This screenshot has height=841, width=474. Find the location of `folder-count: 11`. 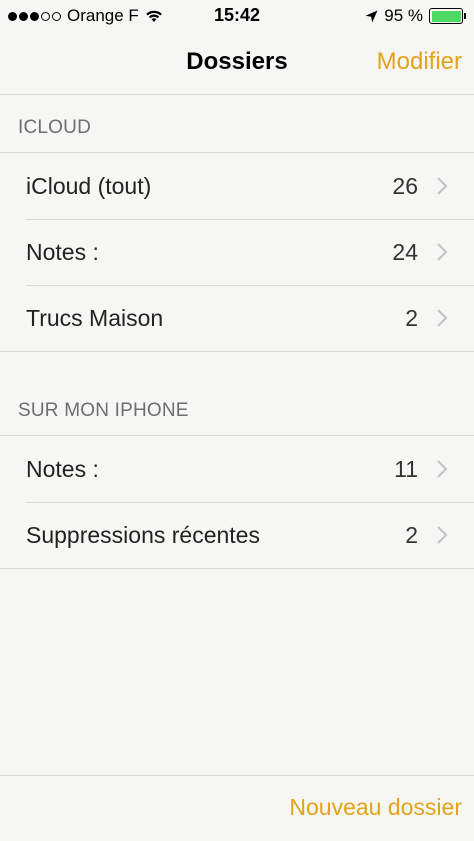

folder-count: 11 is located at coordinates (406, 468).